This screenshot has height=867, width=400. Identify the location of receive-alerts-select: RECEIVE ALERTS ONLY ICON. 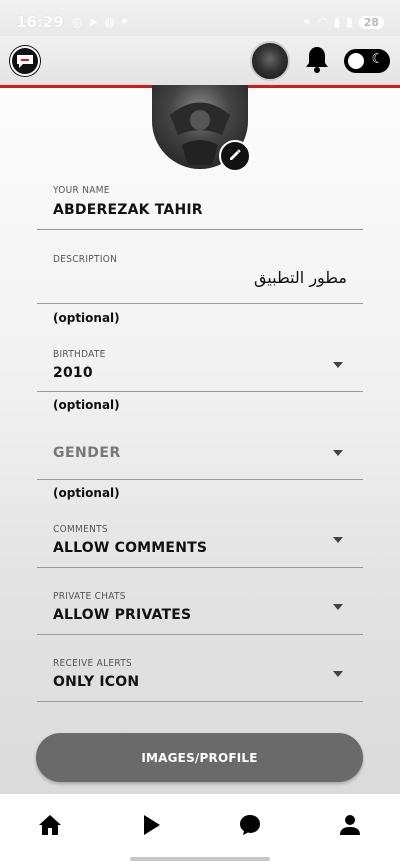
(200, 677).